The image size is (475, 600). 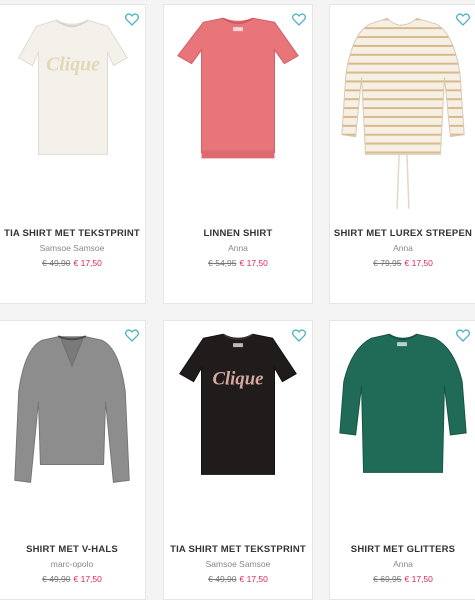 I want to click on product-card: SHIRT MET GLITTERS Anna € 69,95 € 17,50, so click(x=402, y=460).